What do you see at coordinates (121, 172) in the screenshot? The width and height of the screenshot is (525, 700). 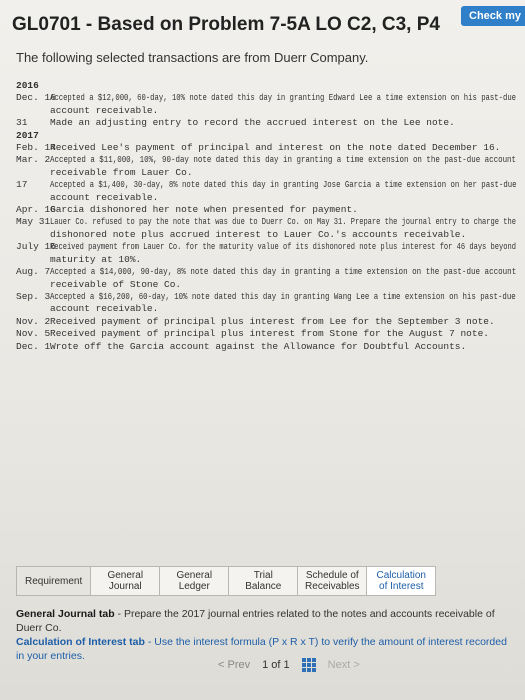 I see `transaction-text: receivable from Lauer Co.` at bounding box center [121, 172].